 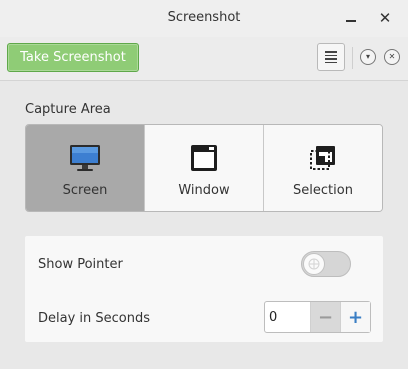 What do you see at coordinates (326, 264) in the screenshot?
I see `show-pointer-toggle` at bounding box center [326, 264].